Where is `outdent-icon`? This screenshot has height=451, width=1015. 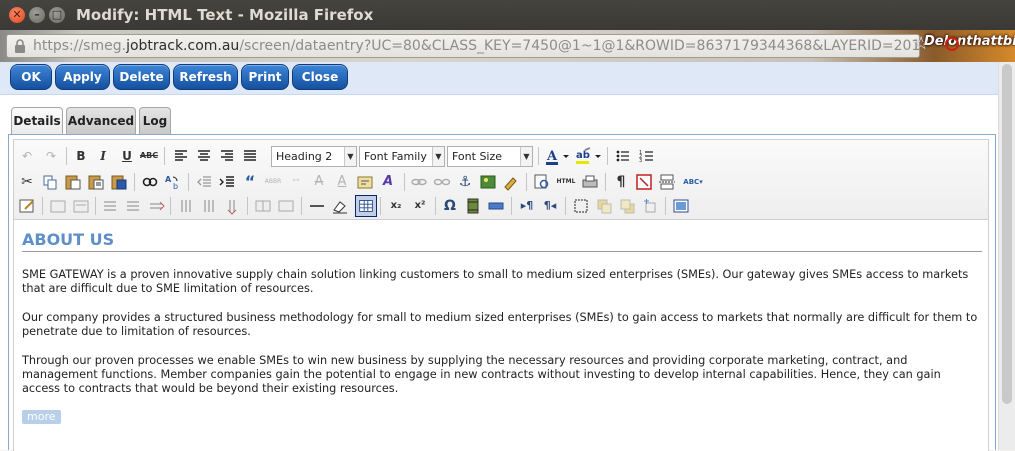 outdent-icon is located at coordinates (204, 182).